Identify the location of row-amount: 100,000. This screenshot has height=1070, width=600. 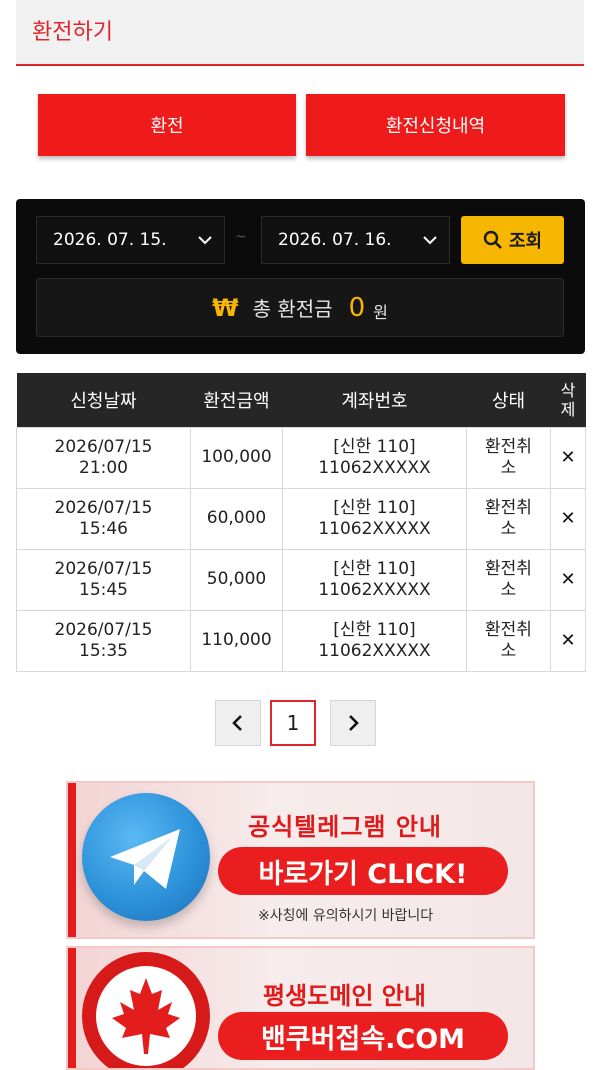
(236, 457).